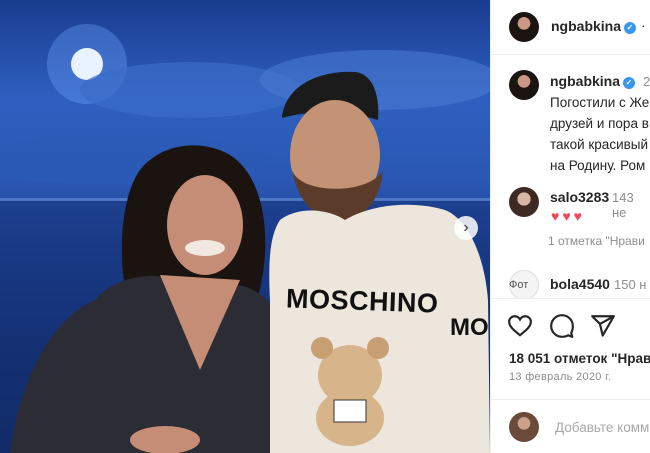  Describe the element at coordinates (599, 123) in the screenshot. I see `caption-line: друзей и пора в` at that location.